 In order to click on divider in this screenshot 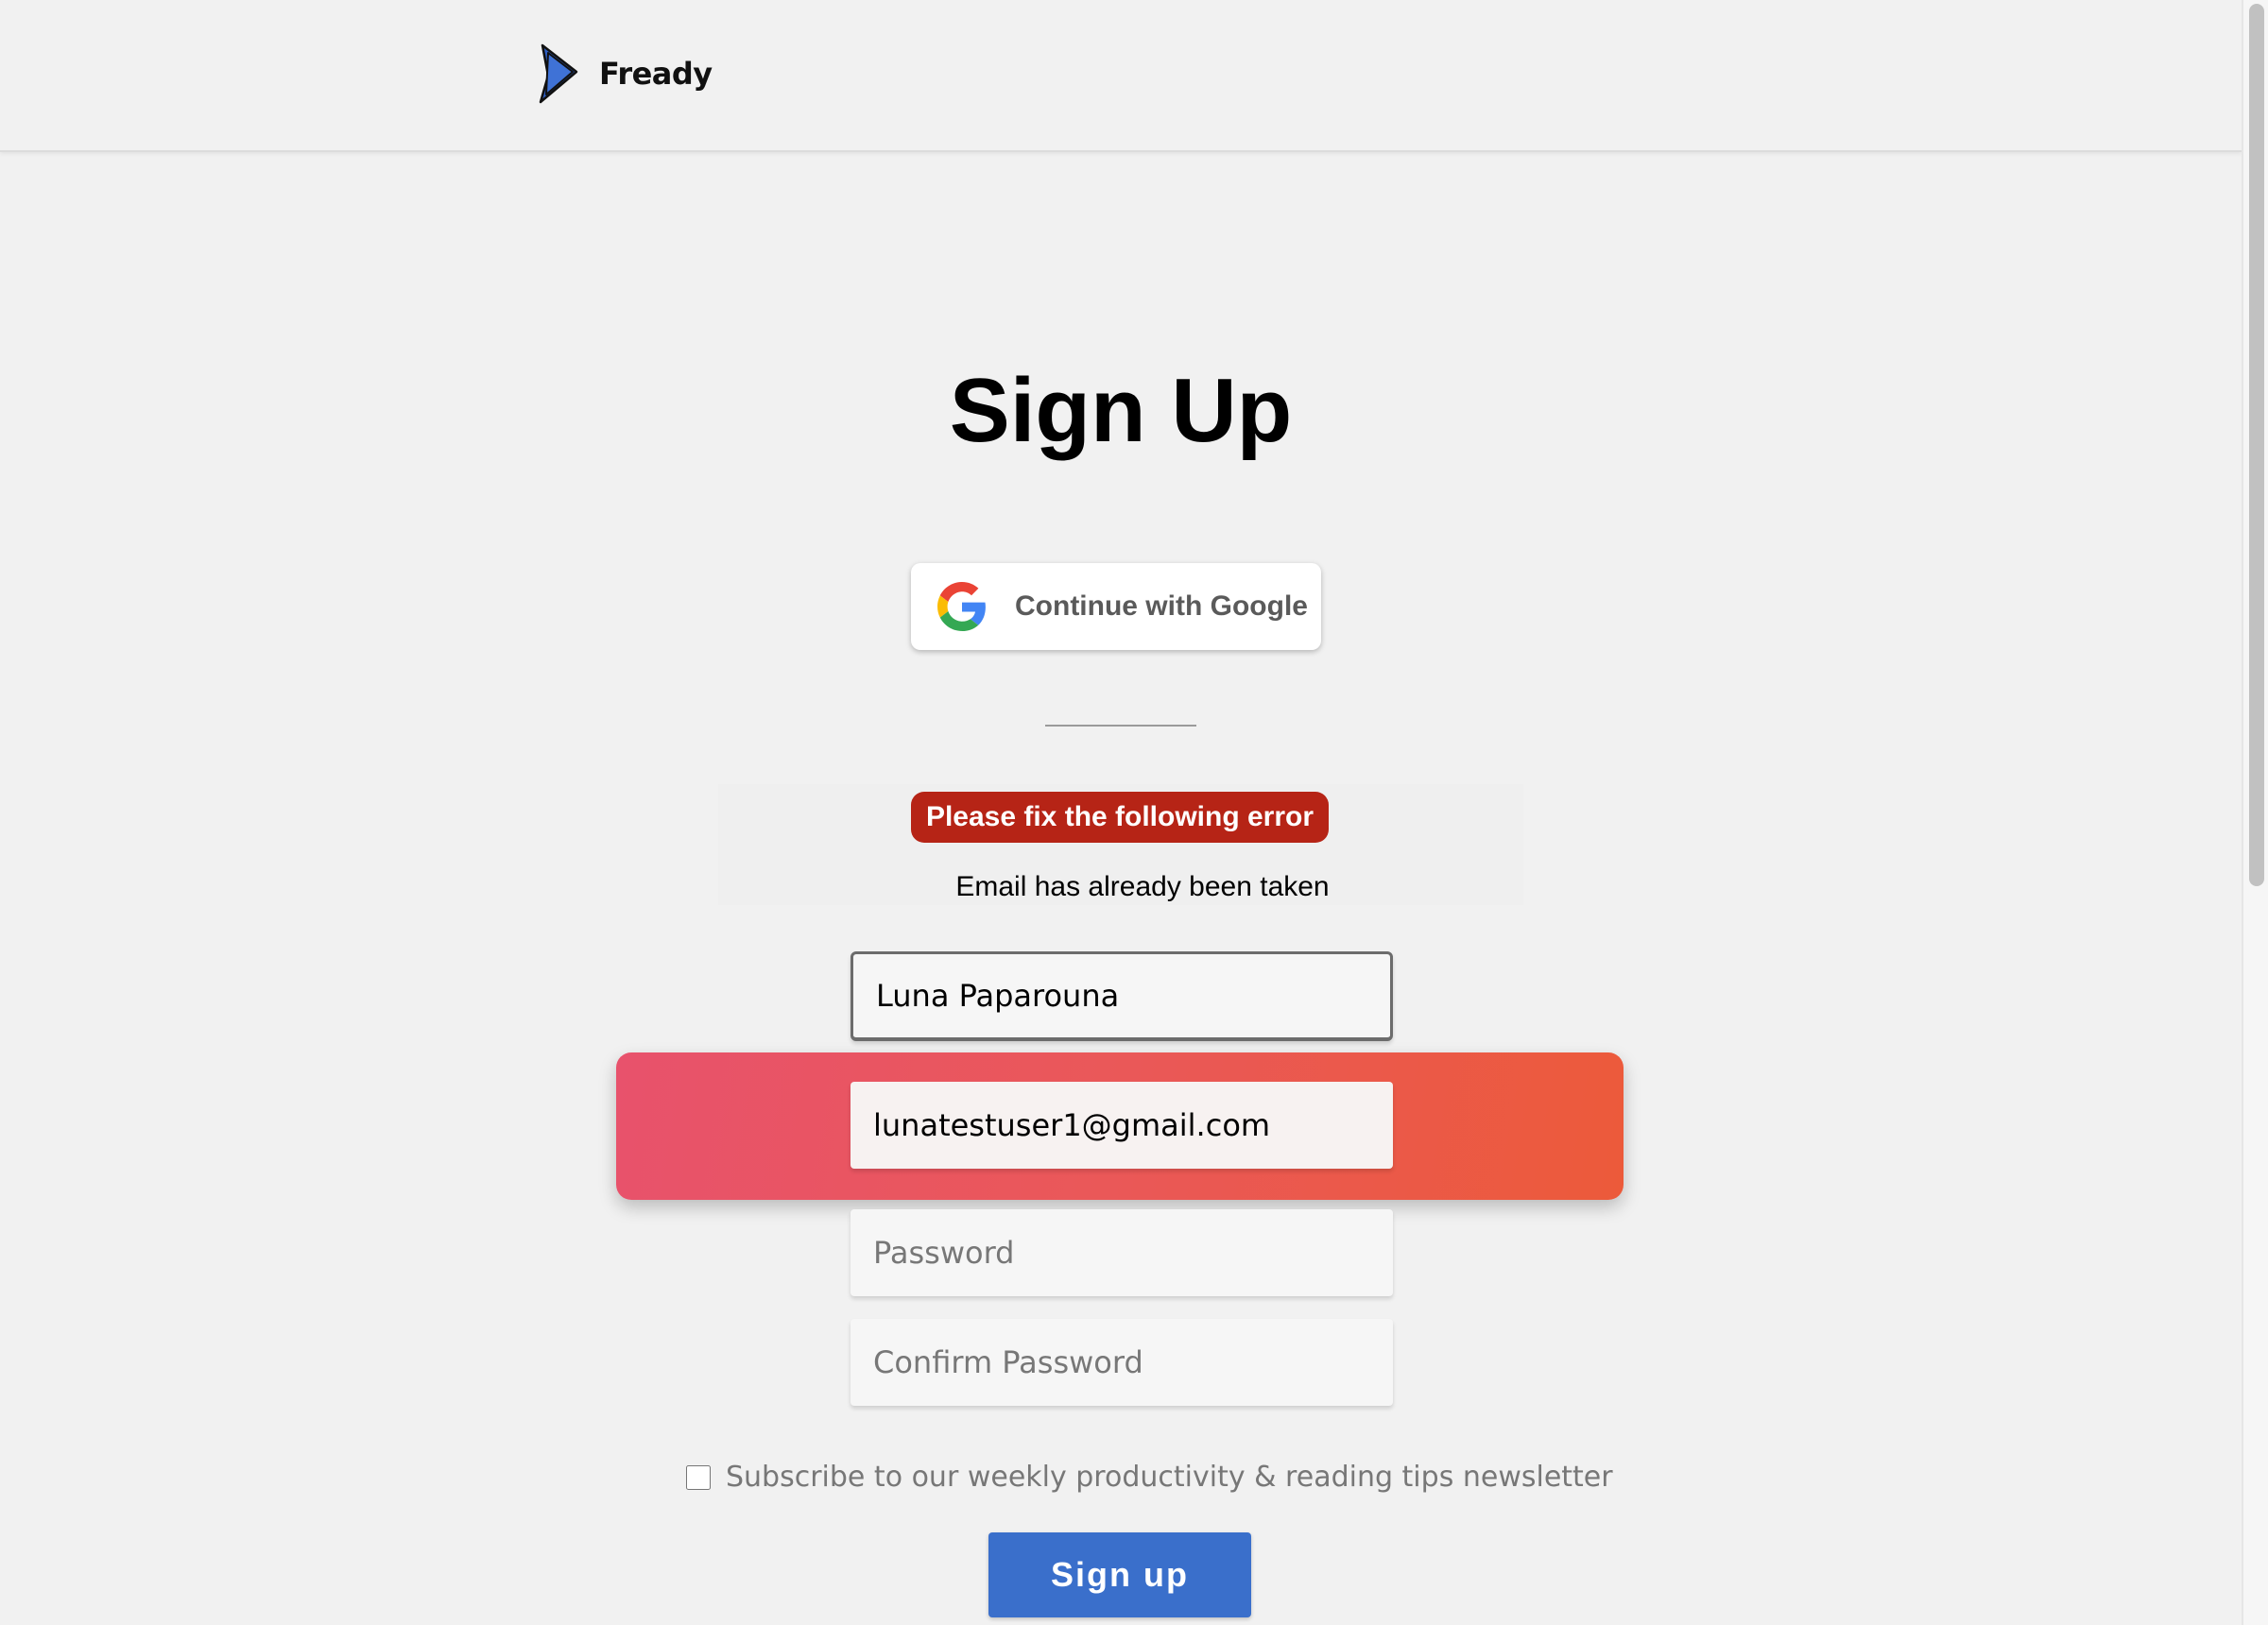, I will do `click(1120, 726)`.